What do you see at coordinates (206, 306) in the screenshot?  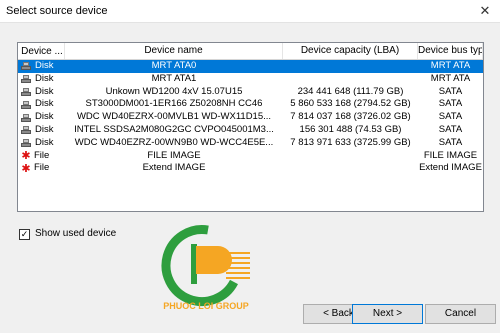 I see `logo-text: PHUOC LOI GROUP` at bounding box center [206, 306].